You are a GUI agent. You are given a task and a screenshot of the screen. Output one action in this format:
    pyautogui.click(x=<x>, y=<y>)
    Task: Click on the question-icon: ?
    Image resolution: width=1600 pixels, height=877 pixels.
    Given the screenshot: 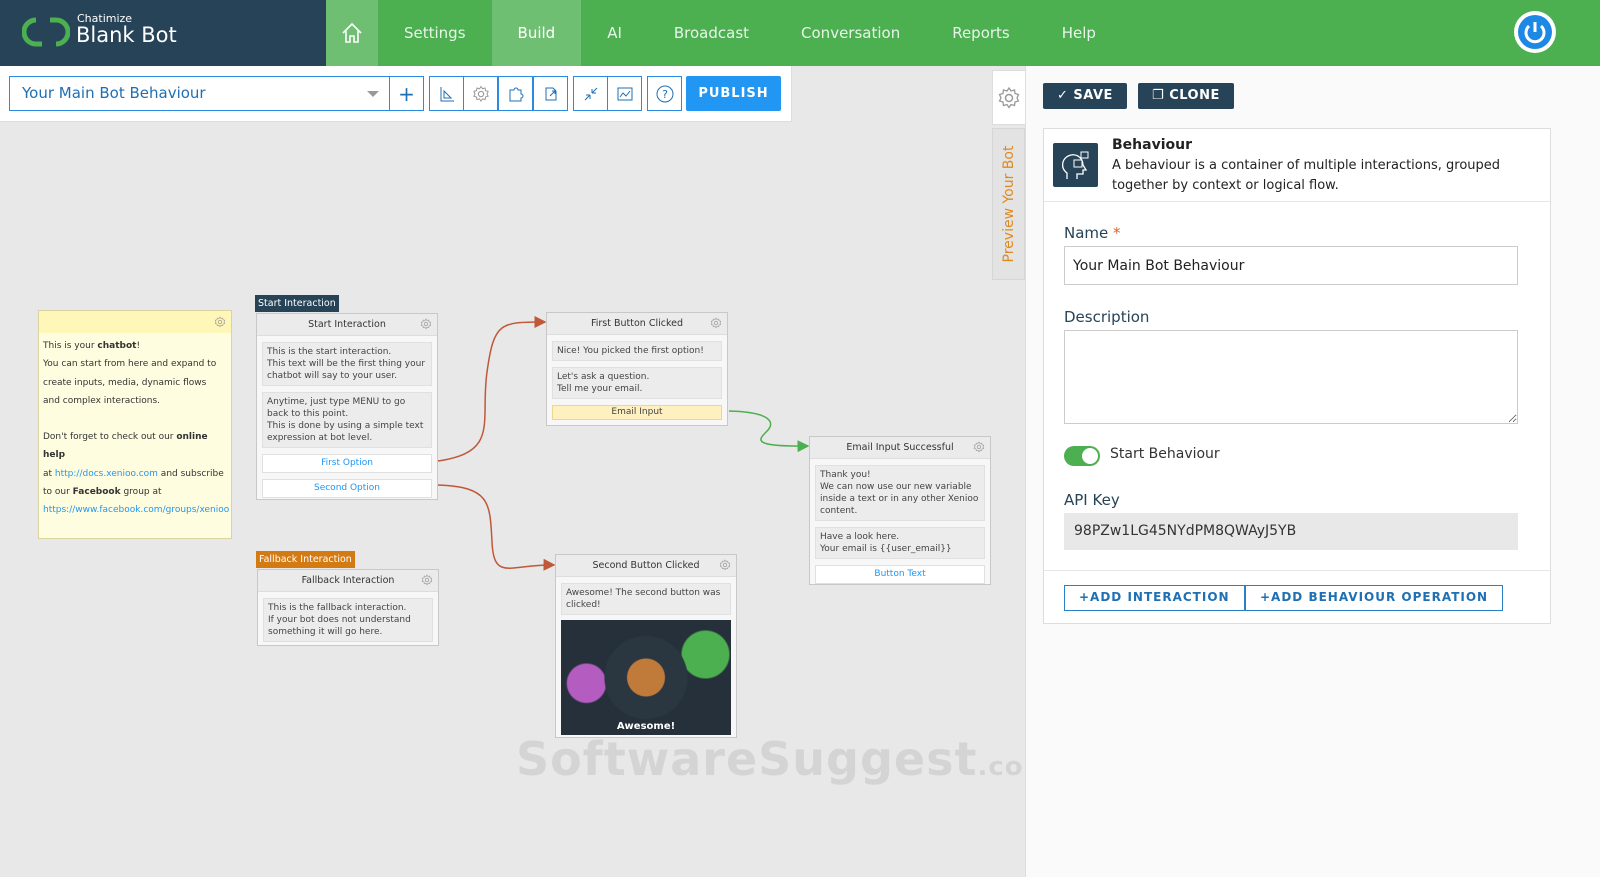 What is the action you would take?
    pyautogui.click(x=664, y=93)
    